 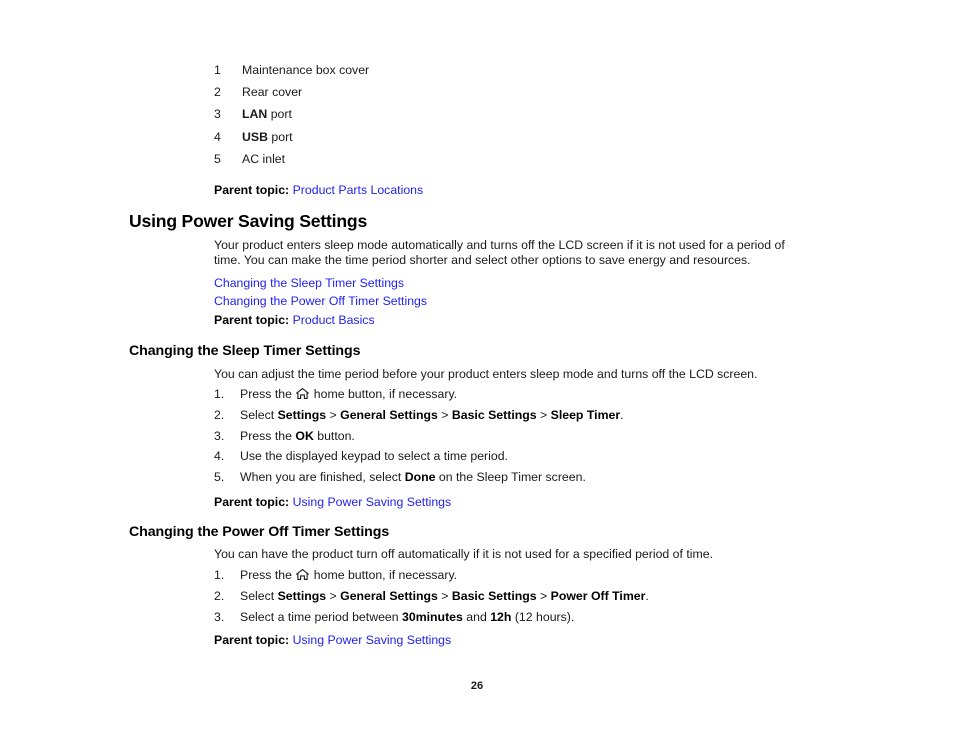 What do you see at coordinates (217, 114) in the screenshot?
I see `parts-legend-number: 3` at bounding box center [217, 114].